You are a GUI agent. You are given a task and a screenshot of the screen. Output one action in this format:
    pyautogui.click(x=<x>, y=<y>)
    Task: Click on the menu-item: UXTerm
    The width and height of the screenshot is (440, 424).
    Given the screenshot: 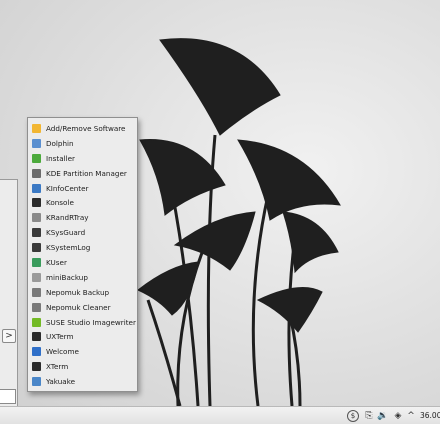 What is the action you would take?
    pyautogui.click(x=82, y=336)
    